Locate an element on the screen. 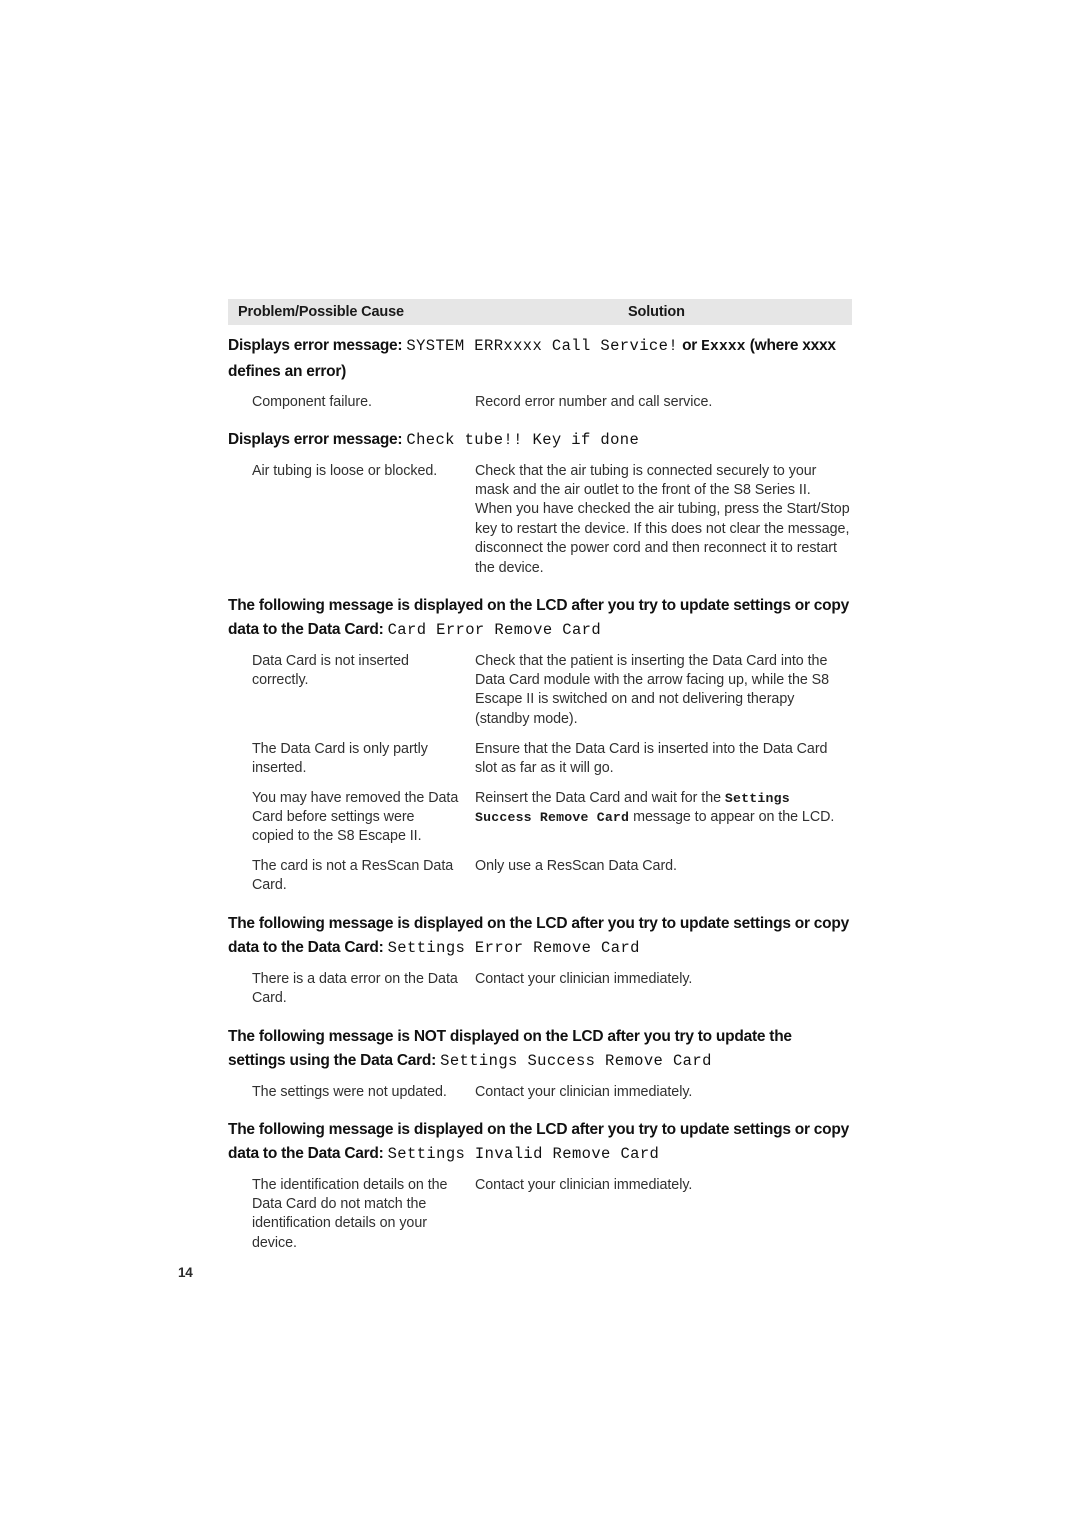 The image size is (1080, 1528). table-header-row: Problem/Possible Cause Solution is located at coordinates (540, 312).